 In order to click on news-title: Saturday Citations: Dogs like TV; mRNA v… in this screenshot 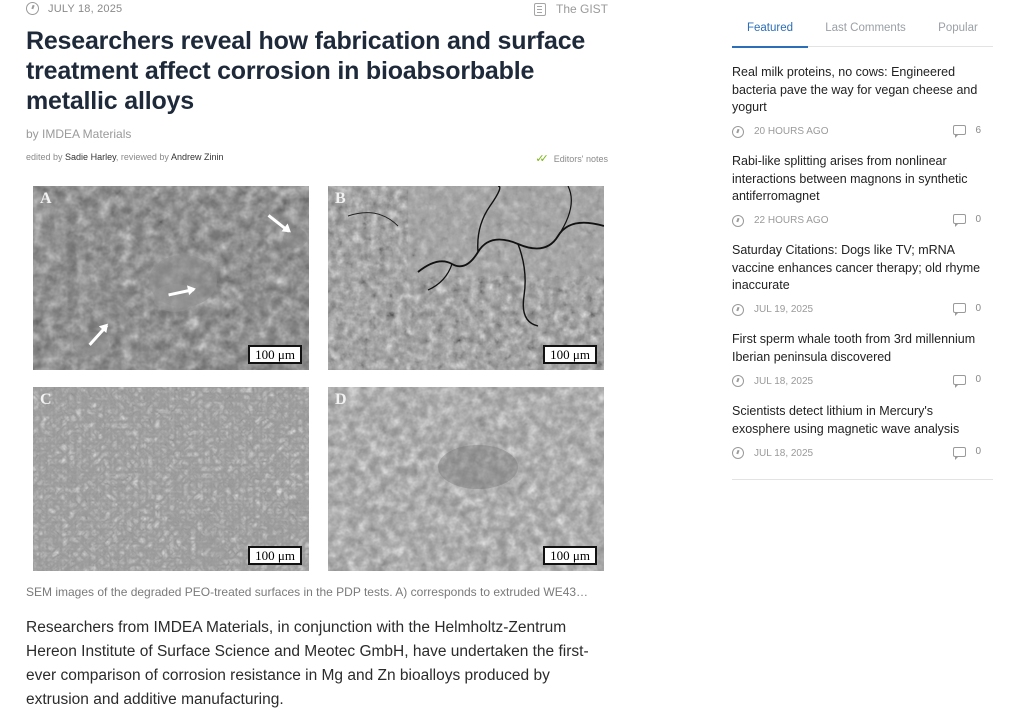, I will do `click(862, 268)`.